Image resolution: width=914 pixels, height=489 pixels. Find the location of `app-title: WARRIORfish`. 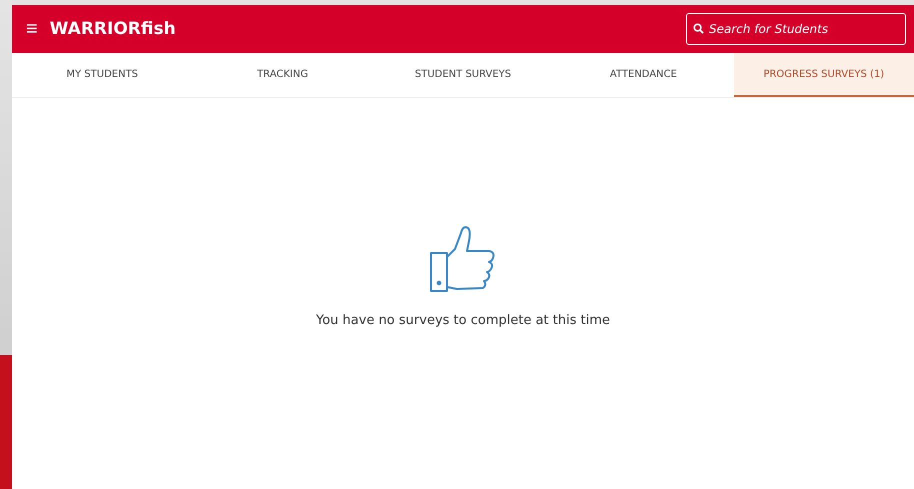

app-title: WARRIORfish is located at coordinates (113, 29).